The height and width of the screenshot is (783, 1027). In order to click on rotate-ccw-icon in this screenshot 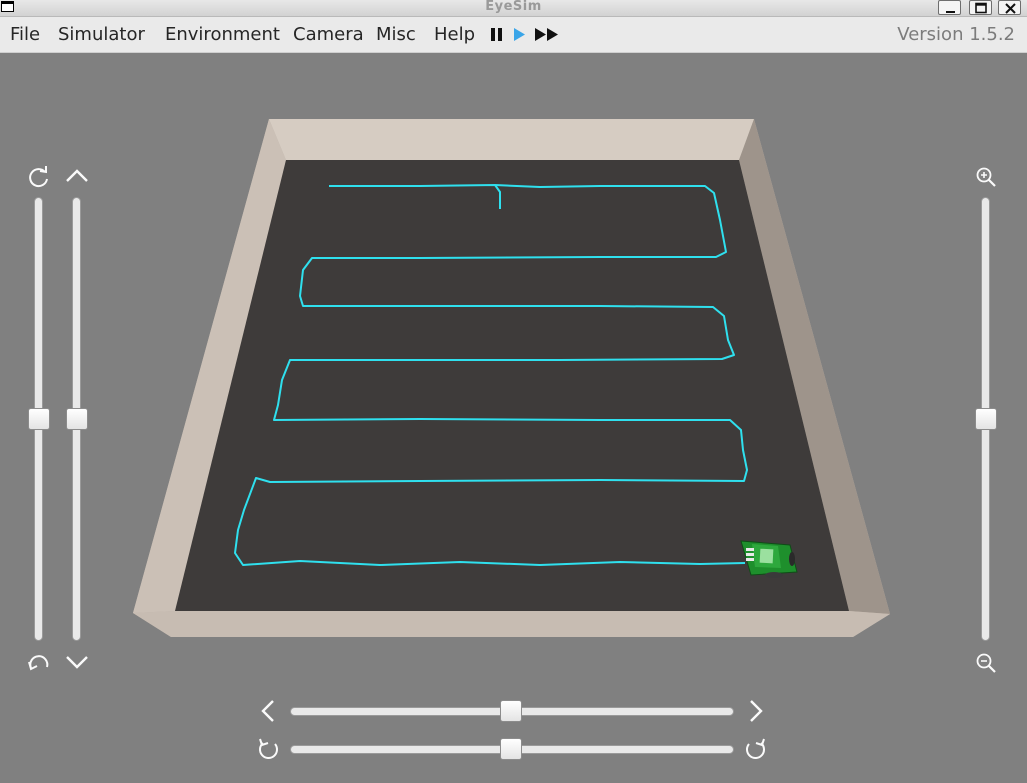, I will do `click(269, 750)`.